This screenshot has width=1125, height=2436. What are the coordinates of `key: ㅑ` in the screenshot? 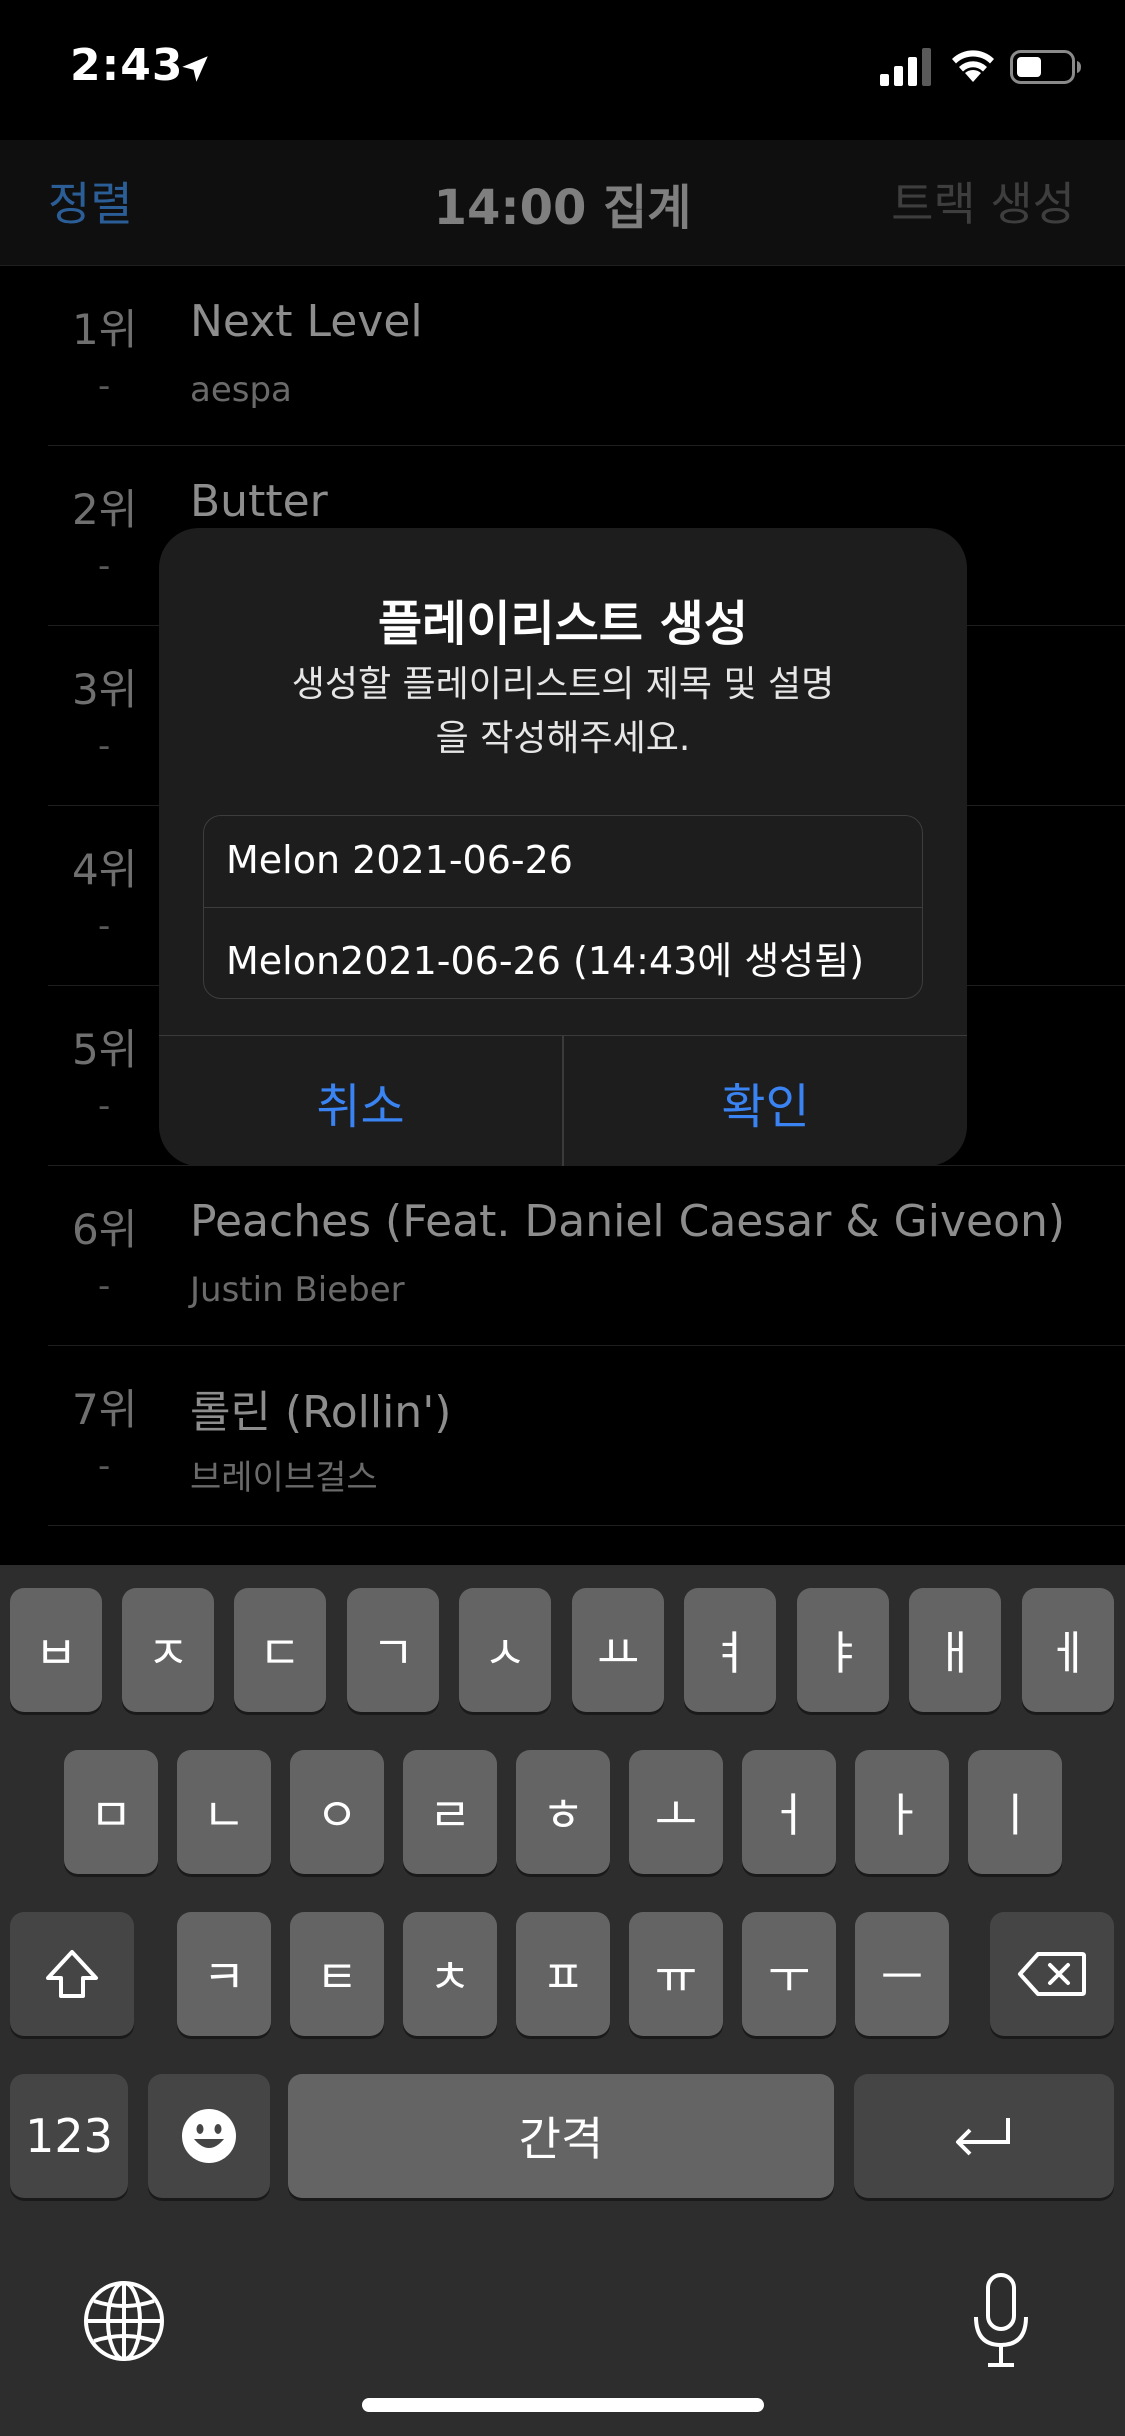 It's located at (843, 1650).